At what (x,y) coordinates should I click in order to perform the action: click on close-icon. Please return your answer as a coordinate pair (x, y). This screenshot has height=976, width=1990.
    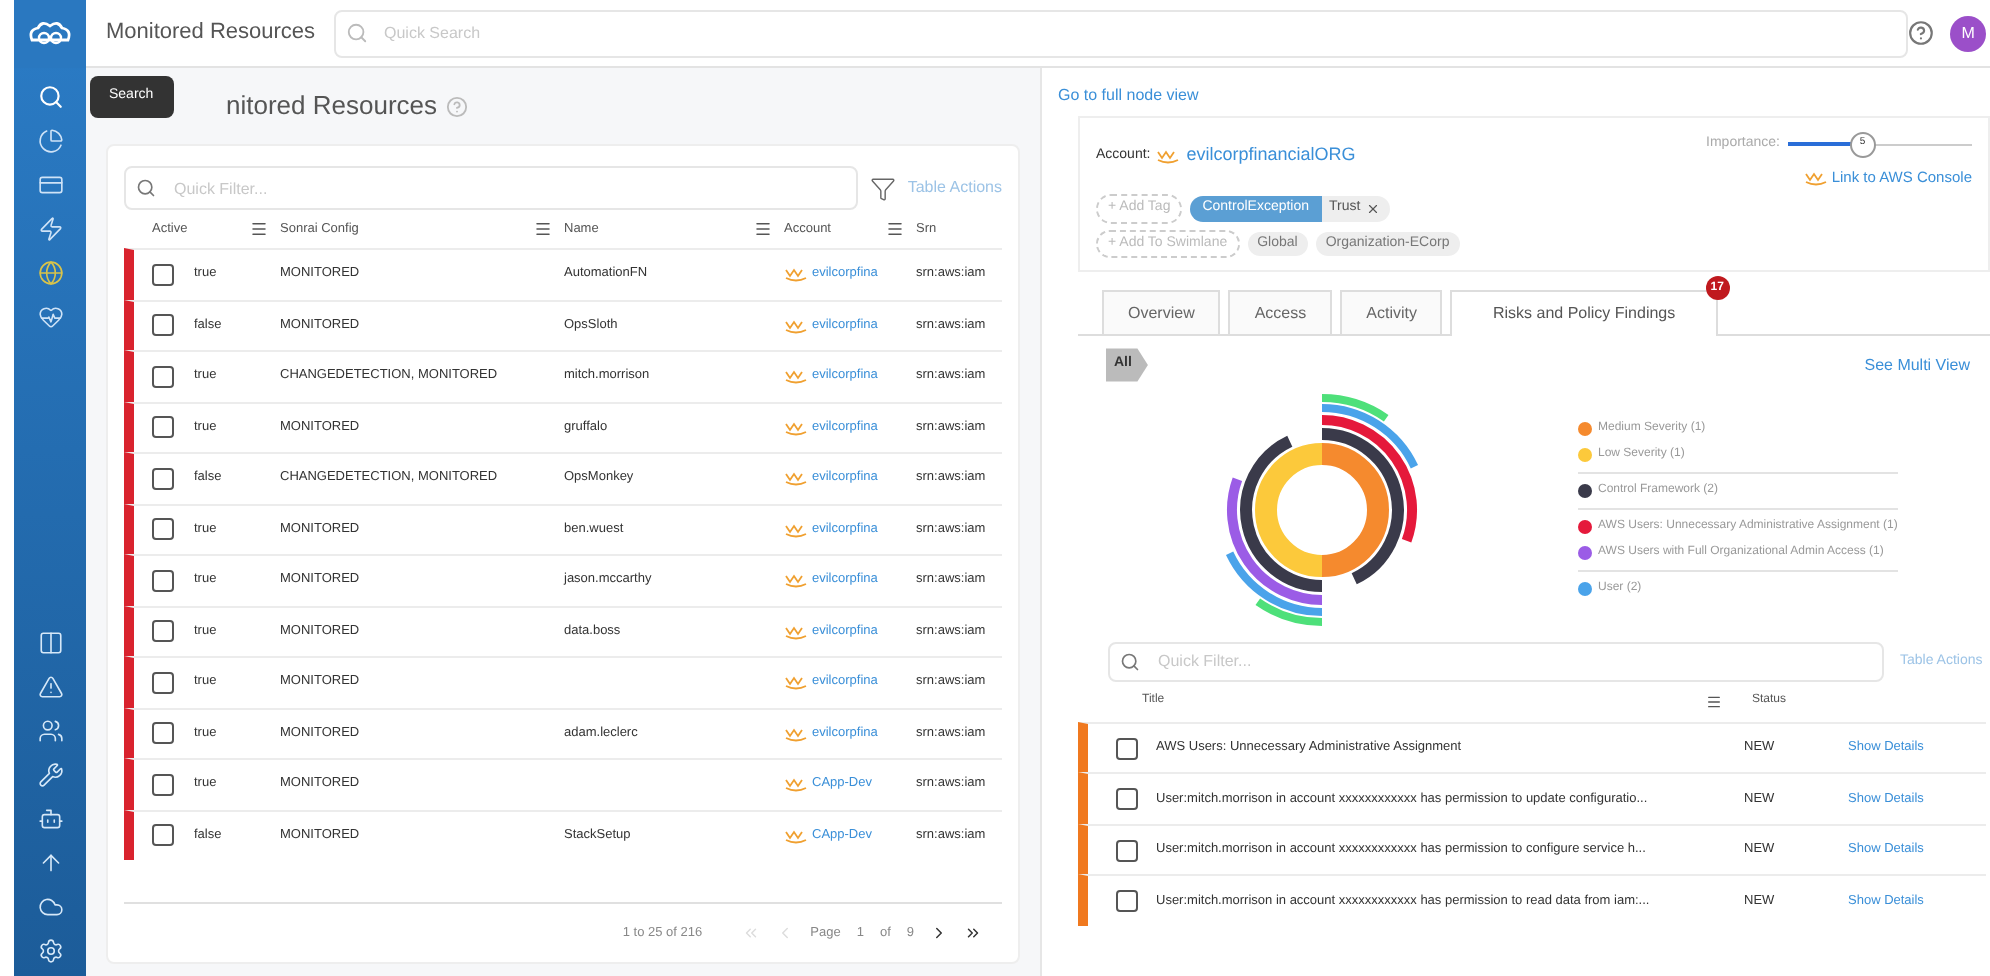
    Looking at the image, I should click on (1373, 209).